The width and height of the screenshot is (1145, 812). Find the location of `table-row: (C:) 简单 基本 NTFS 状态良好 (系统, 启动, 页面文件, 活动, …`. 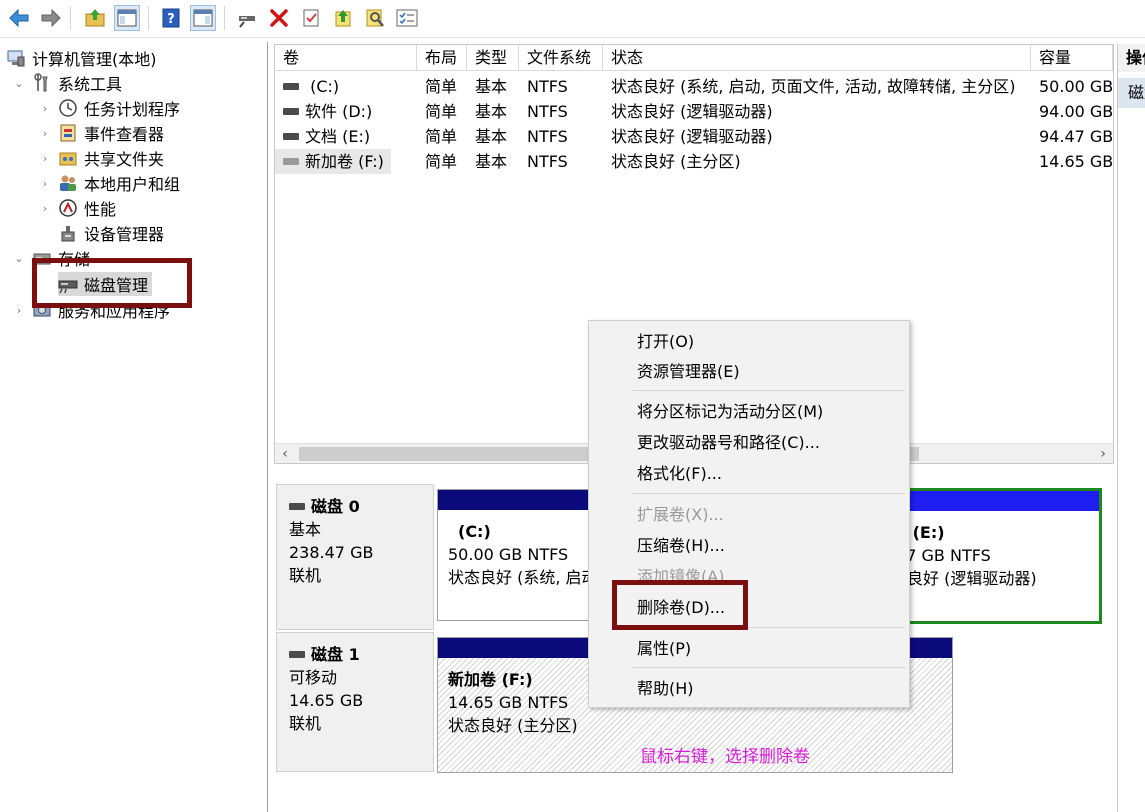

table-row: (C:) 简单 基本 NTFS 状态良好 (系统, 启动, 页面文件, 活动, … is located at coordinates (694, 86).